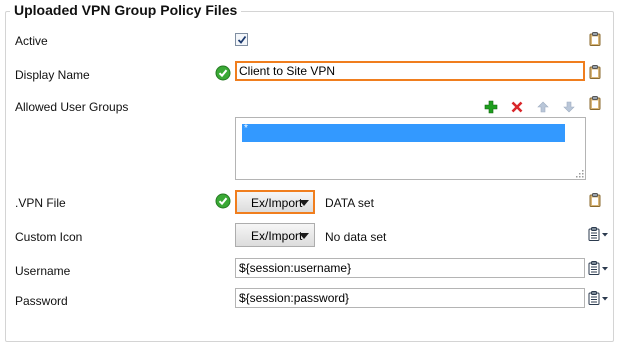 The image size is (621, 348). What do you see at coordinates (43, 271) in the screenshot?
I see `username-label: Username` at bounding box center [43, 271].